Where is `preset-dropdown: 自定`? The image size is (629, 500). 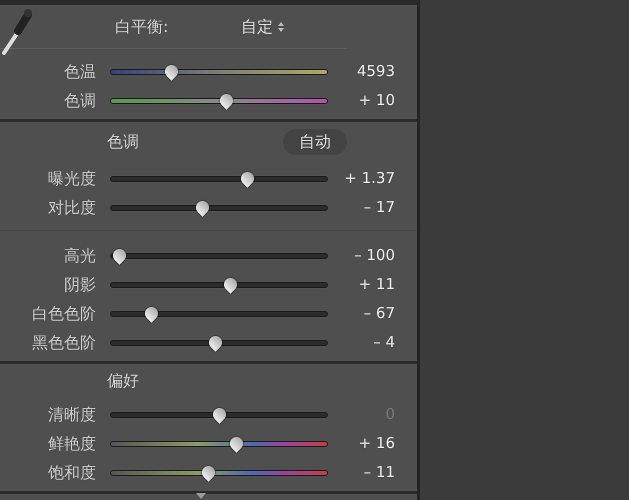
preset-dropdown: 自定 is located at coordinates (263, 26).